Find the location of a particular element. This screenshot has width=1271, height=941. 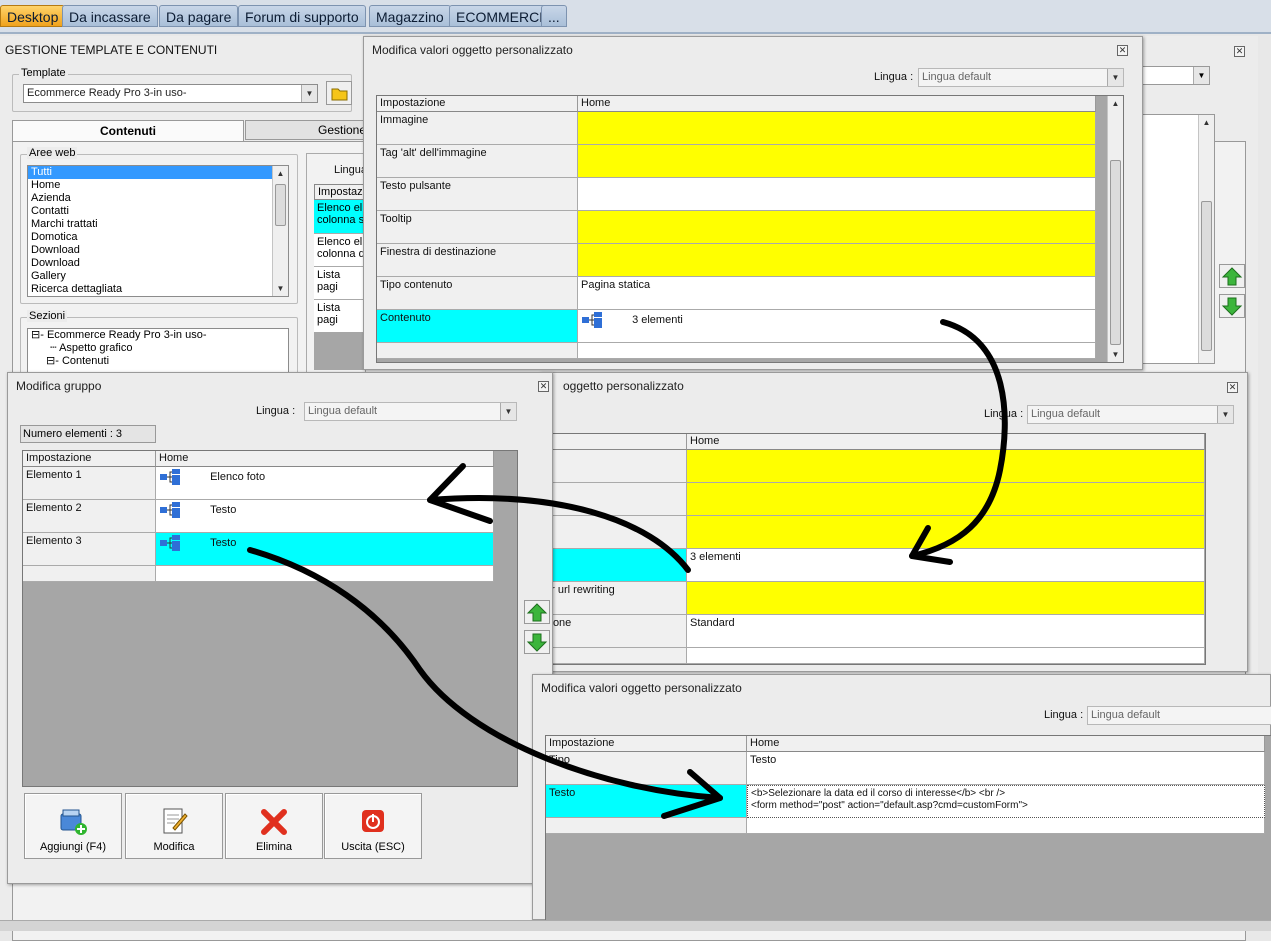

elimina-button: Elimina is located at coordinates (274, 826).